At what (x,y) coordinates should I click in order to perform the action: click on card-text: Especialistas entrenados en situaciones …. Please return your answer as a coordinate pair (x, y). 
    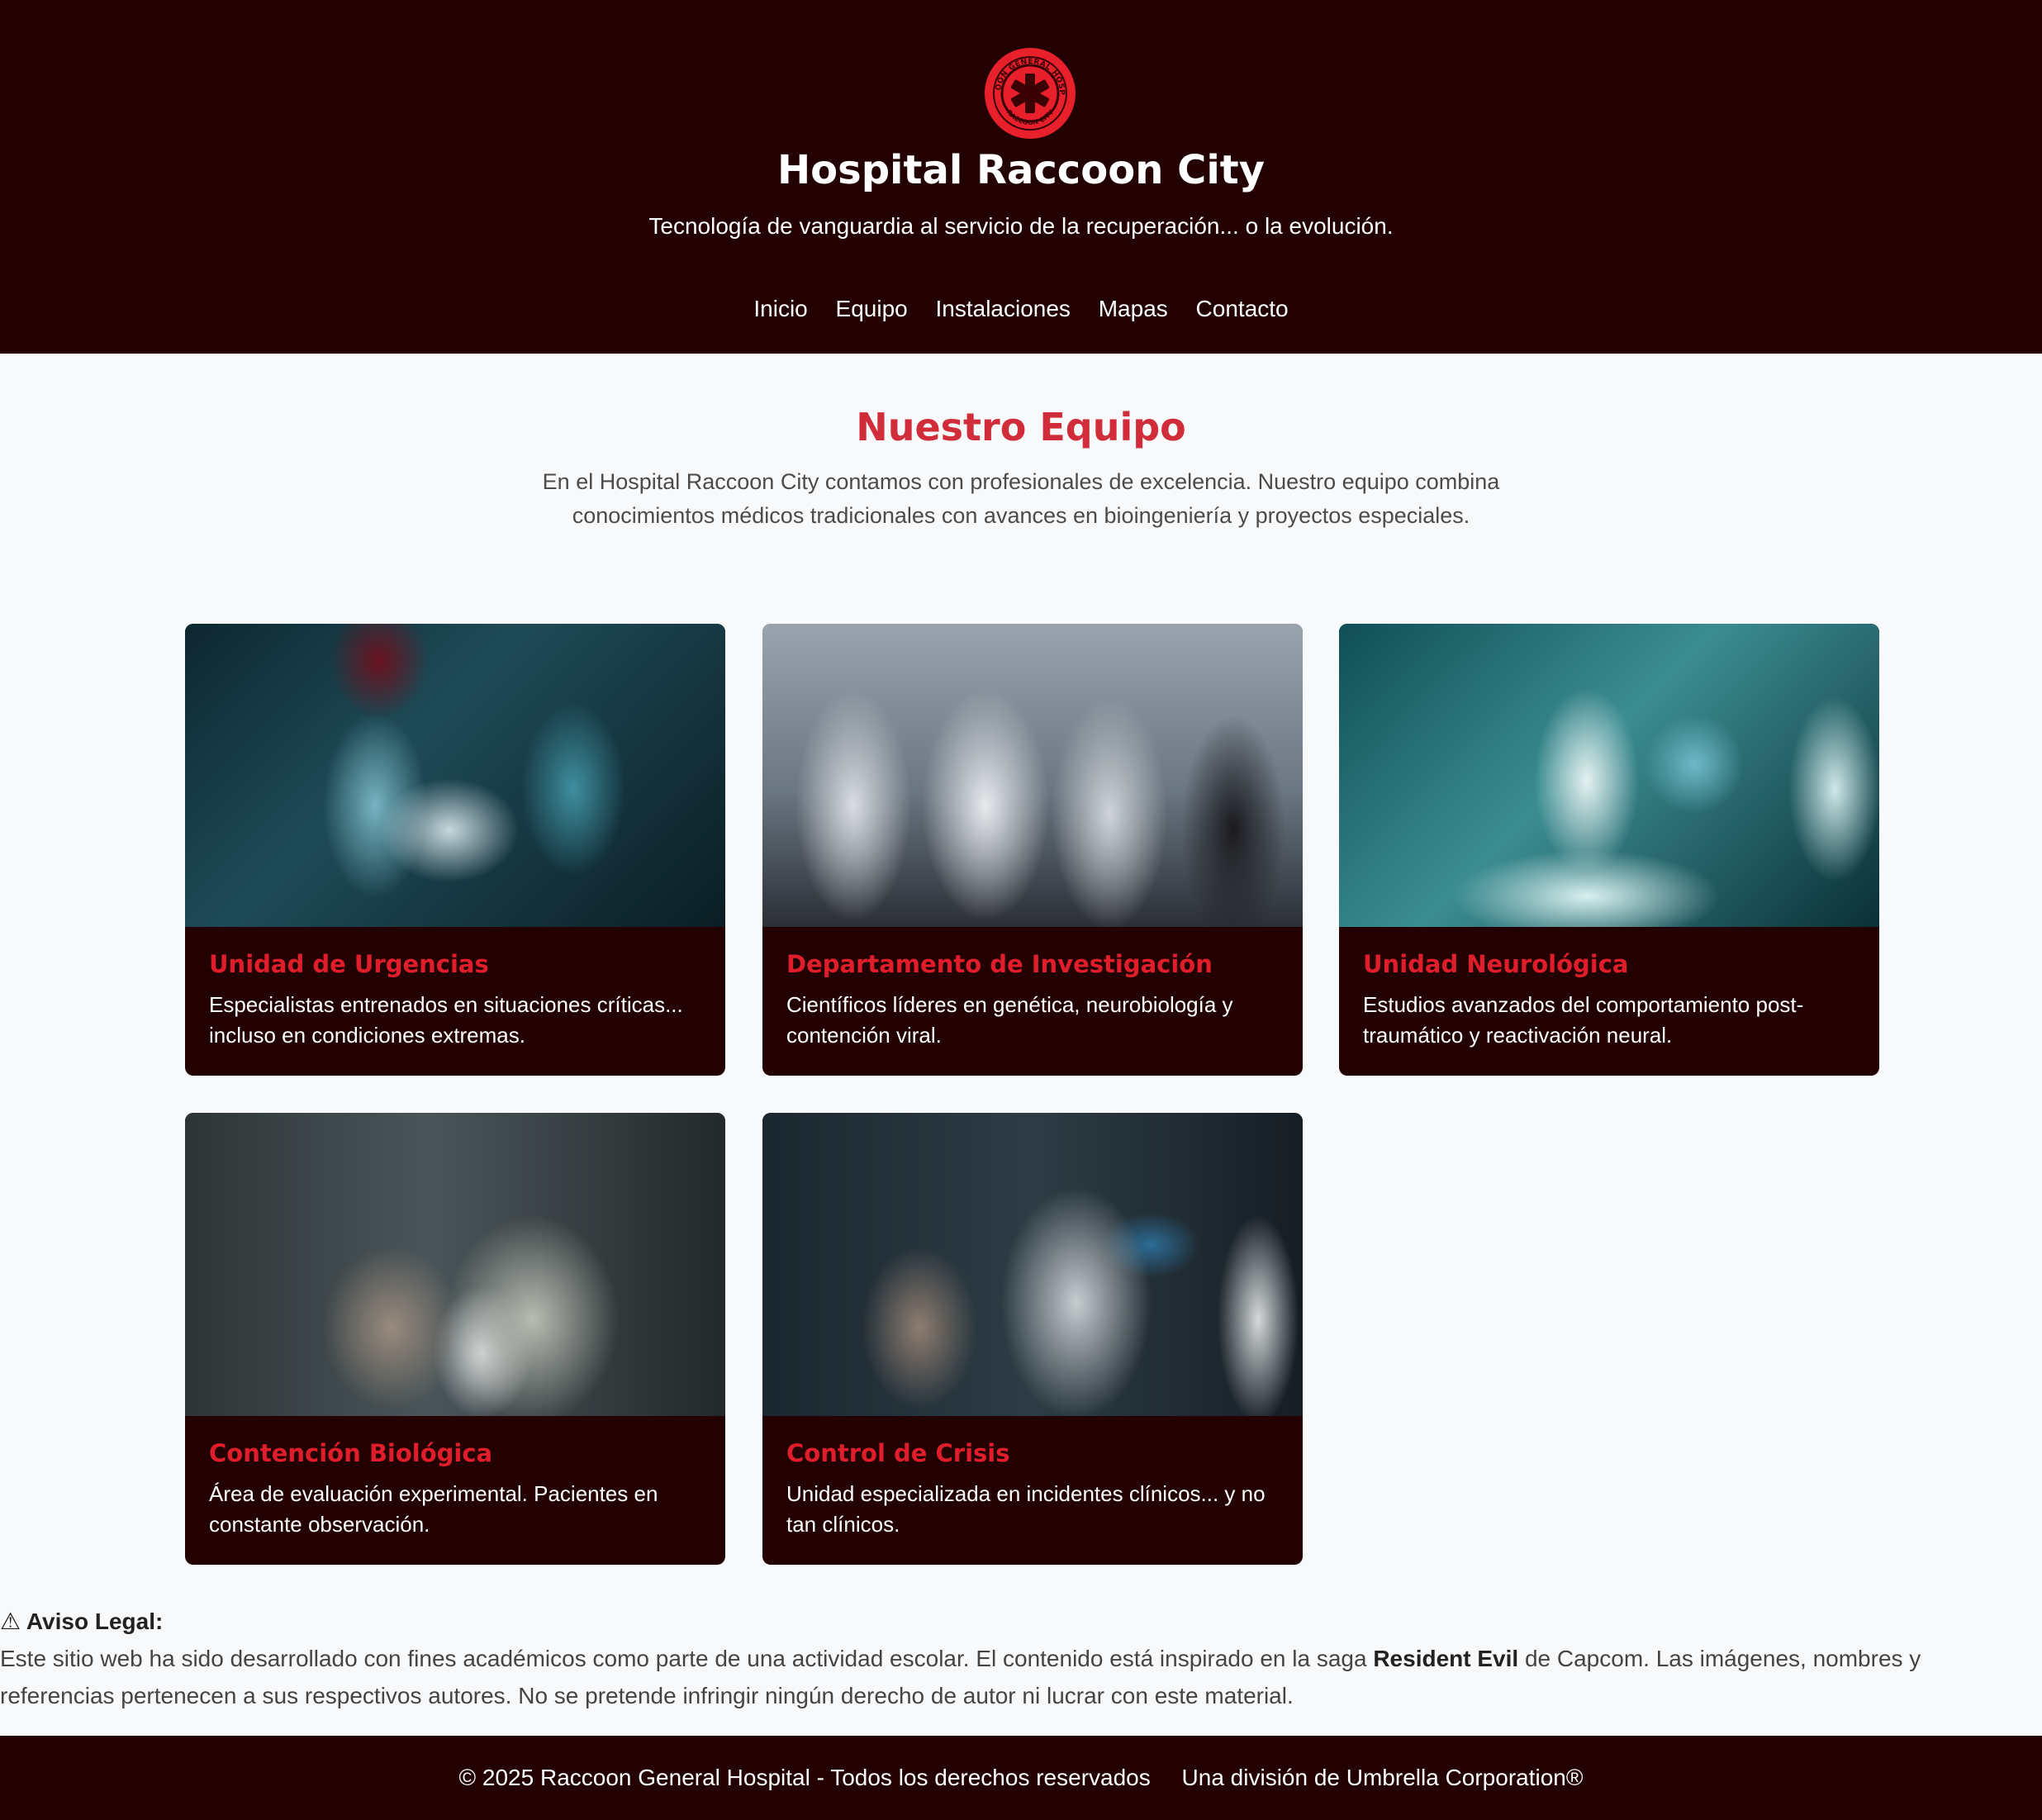
    Looking at the image, I should click on (446, 1020).